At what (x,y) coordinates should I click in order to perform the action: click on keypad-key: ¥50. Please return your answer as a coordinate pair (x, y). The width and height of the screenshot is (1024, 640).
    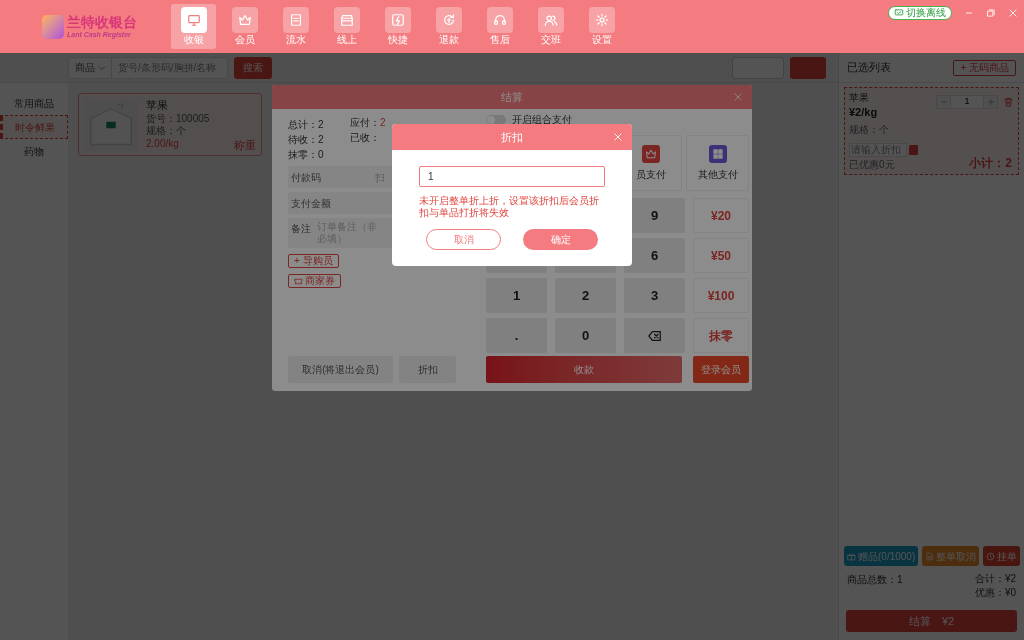
    Looking at the image, I should click on (721, 255).